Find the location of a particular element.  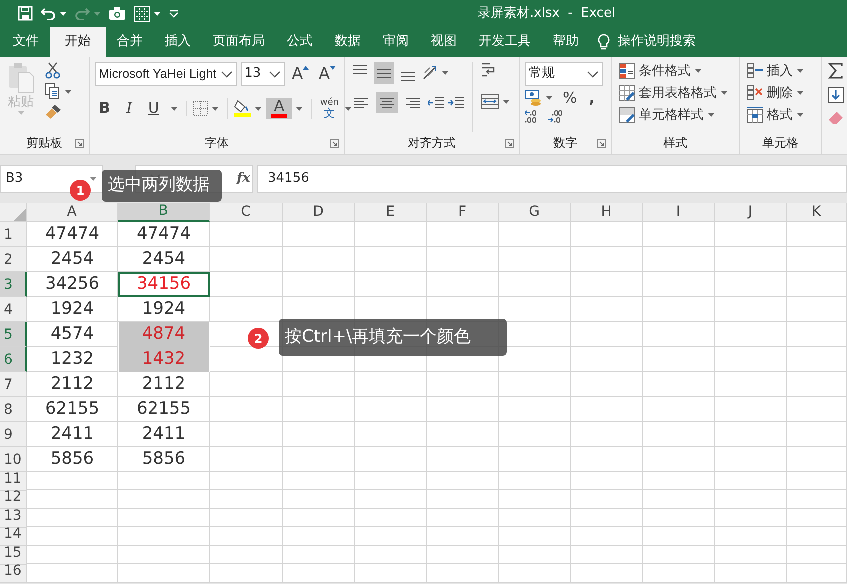

ribbon-tab: 审阅 is located at coordinates (396, 42).